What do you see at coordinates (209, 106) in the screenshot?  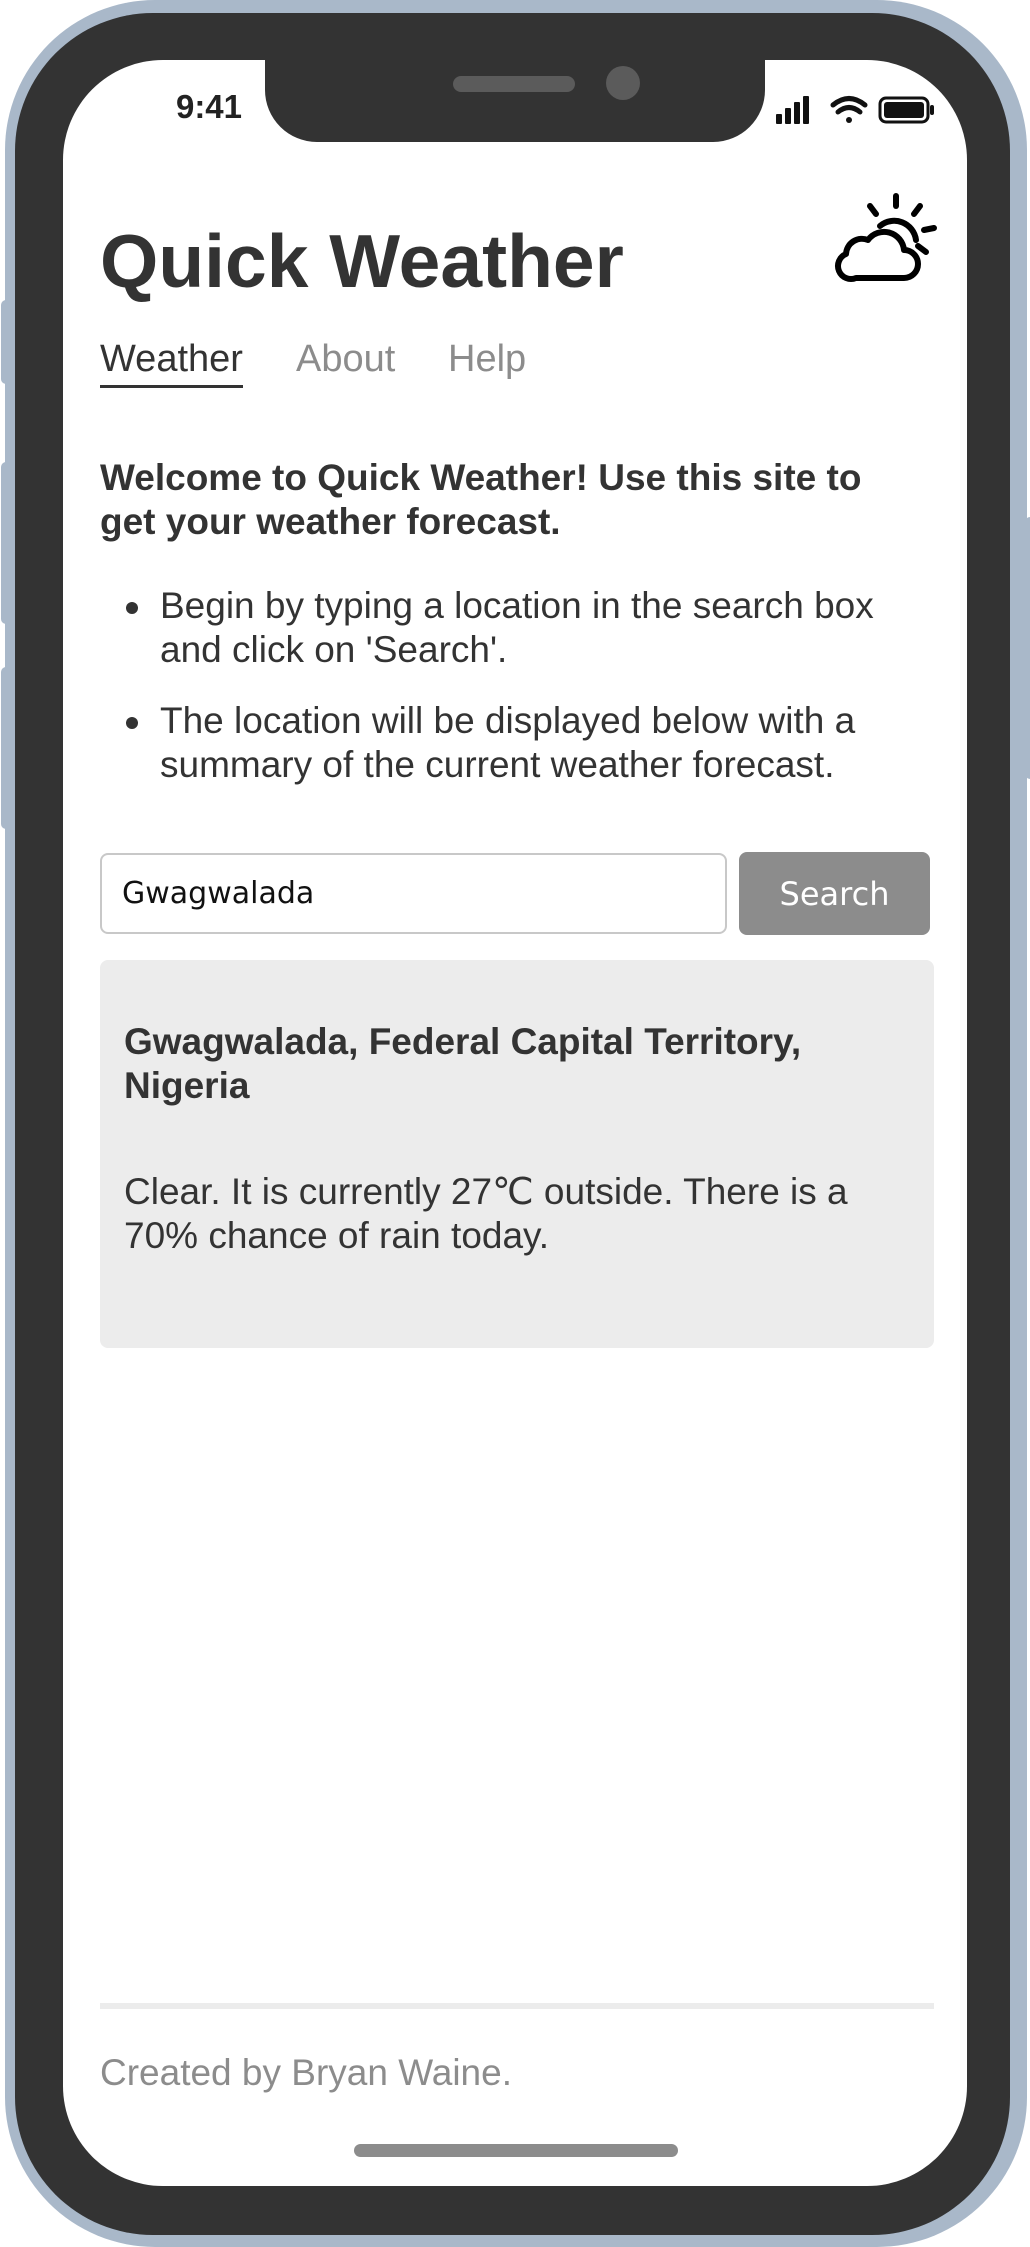 I see `status-time: 9:41` at bounding box center [209, 106].